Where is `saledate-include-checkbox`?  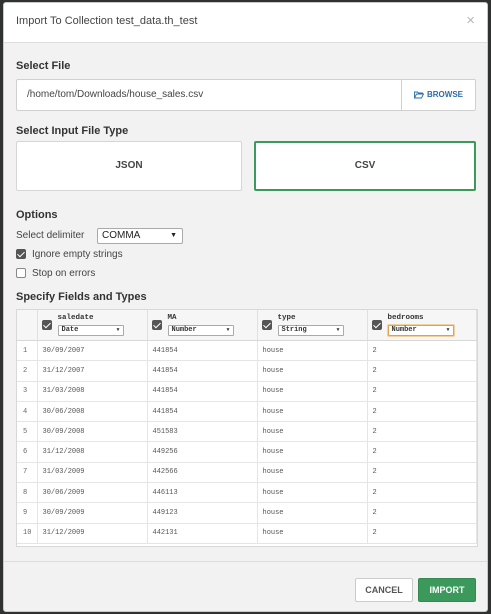 saledate-include-checkbox is located at coordinates (46, 325).